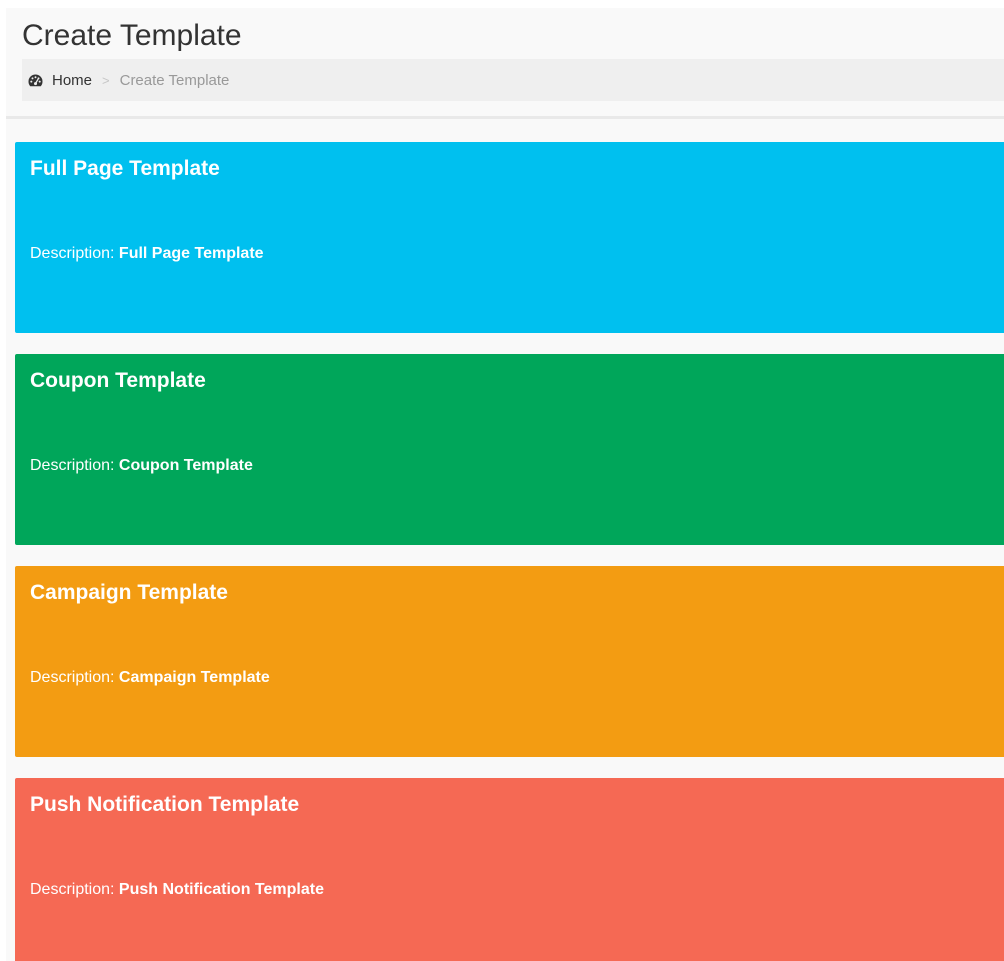  What do you see at coordinates (125, 168) in the screenshot?
I see `template-card-title: Full Page Template` at bounding box center [125, 168].